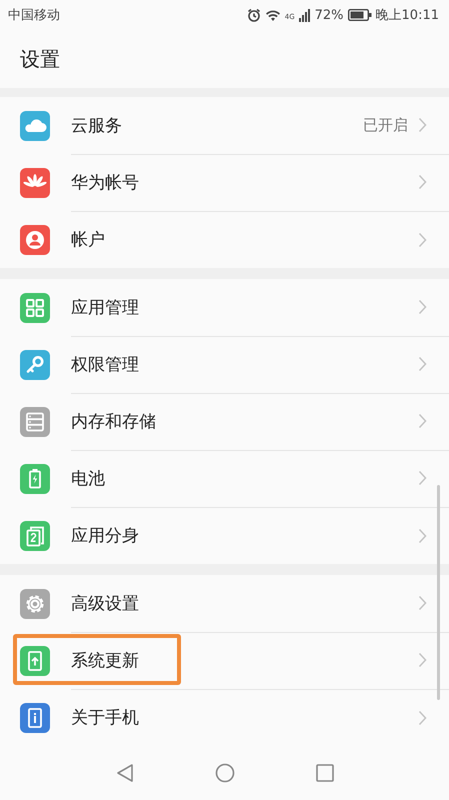 The image size is (449, 800). Describe the element at coordinates (105, 536) in the screenshot. I see `item-label: 应用分身` at that location.